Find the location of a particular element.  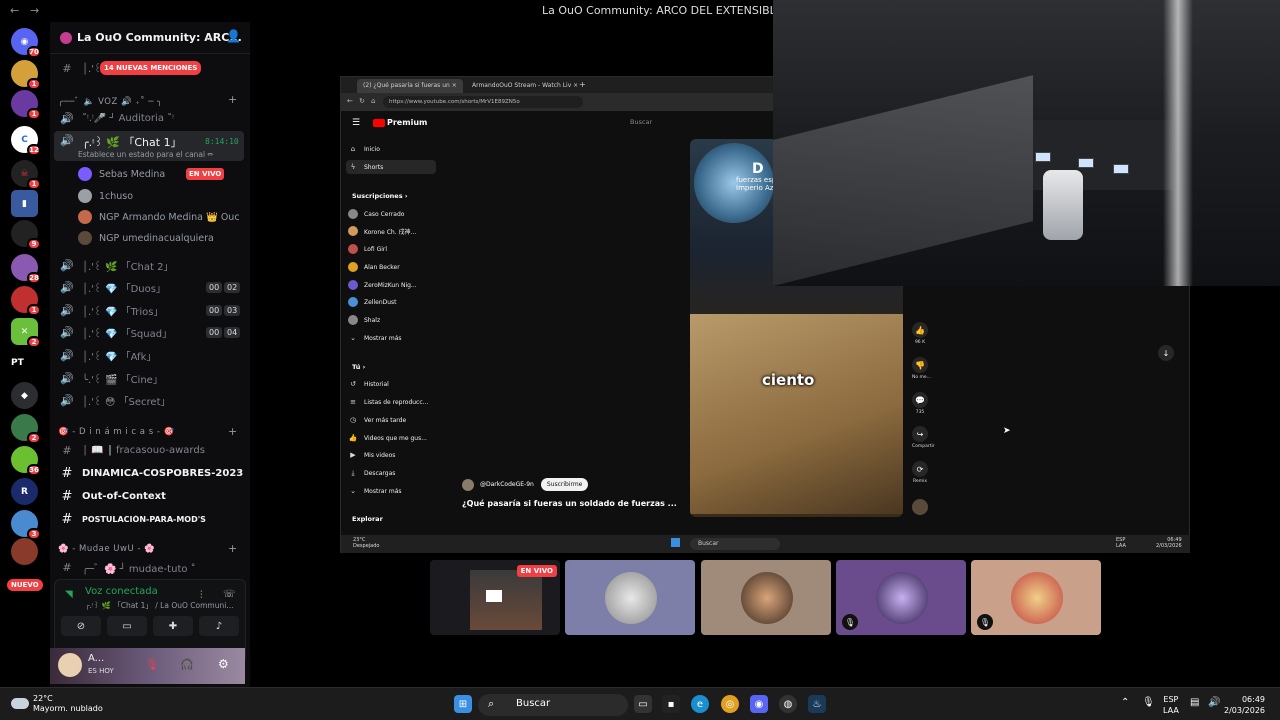

invite-people-icon: 👤 is located at coordinates (233, 36).